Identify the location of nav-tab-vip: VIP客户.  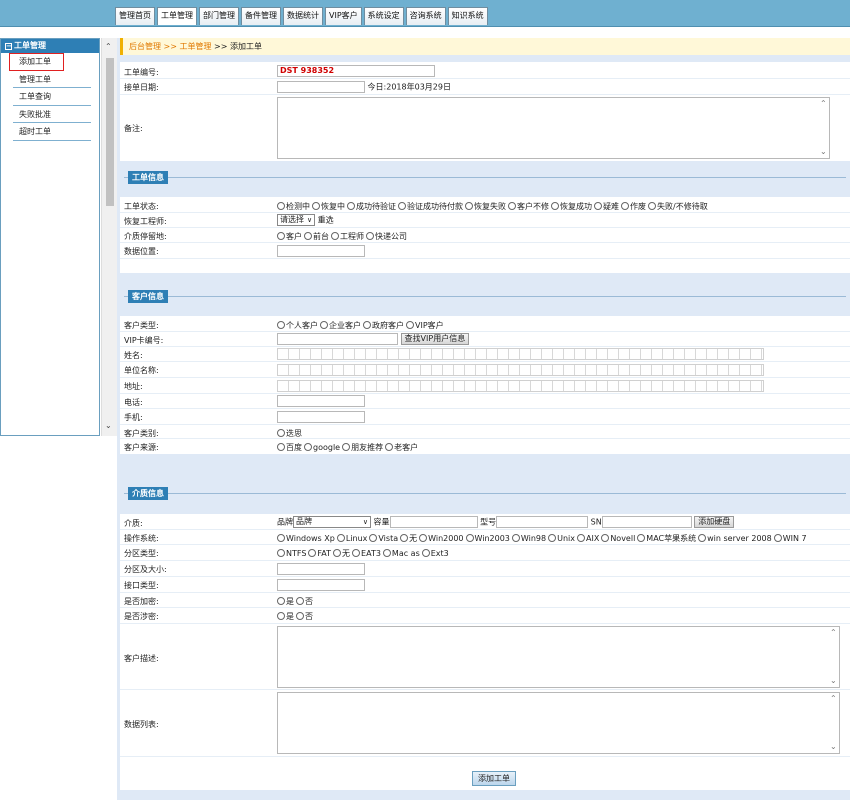
(343, 16).